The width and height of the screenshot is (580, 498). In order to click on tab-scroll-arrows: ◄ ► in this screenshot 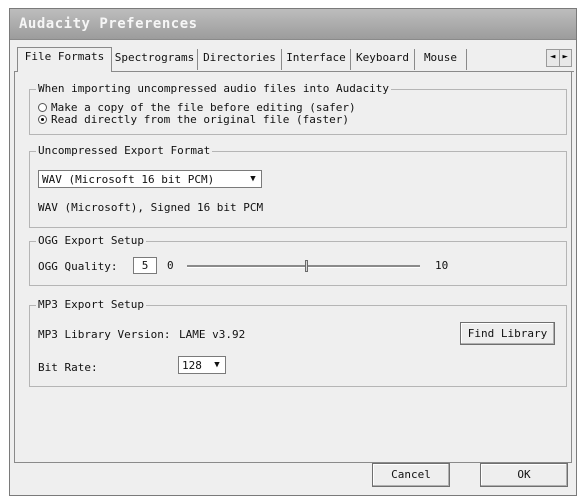, I will do `click(559, 58)`.